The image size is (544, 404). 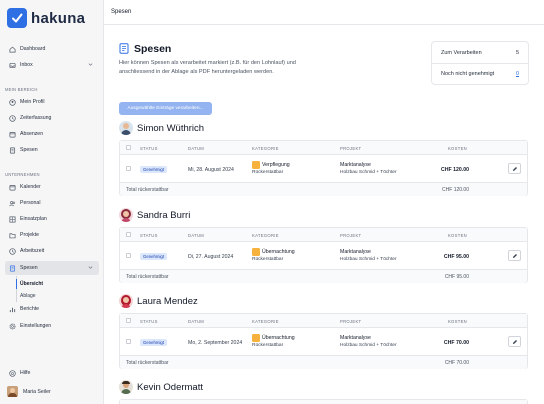 I want to click on stat-not-approved: Noch nicht genehmigt 0, so click(x=480, y=74).